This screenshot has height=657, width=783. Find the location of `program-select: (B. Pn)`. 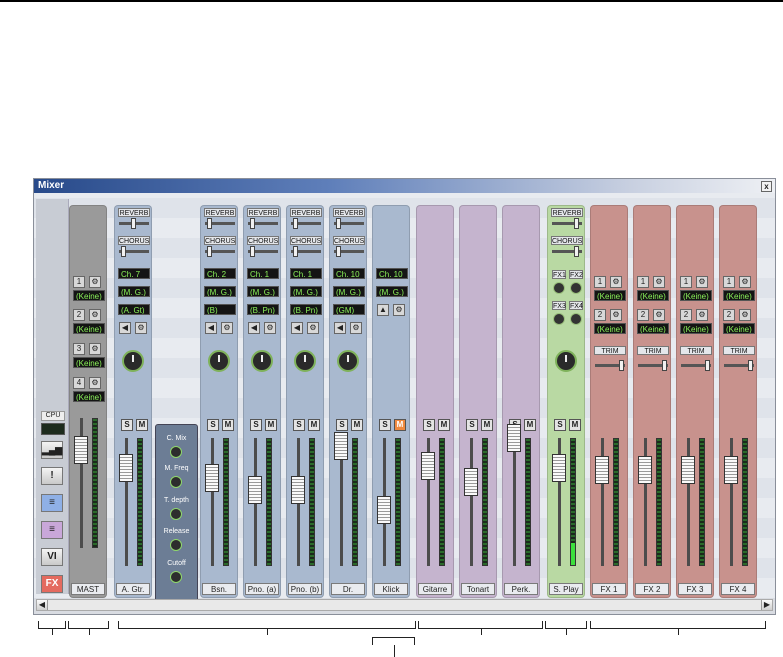

program-select: (B. Pn) is located at coordinates (306, 309).